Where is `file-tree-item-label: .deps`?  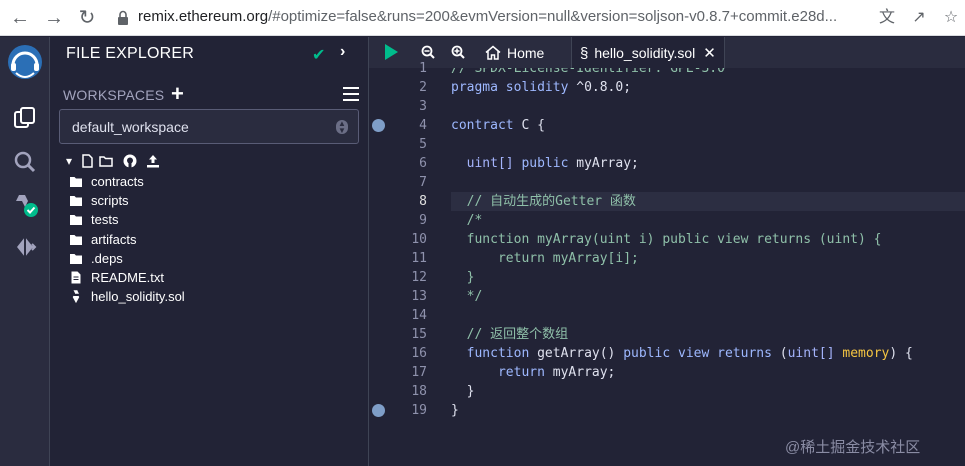 file-tree-item-label: .deps is located at coordinates (107, 258).